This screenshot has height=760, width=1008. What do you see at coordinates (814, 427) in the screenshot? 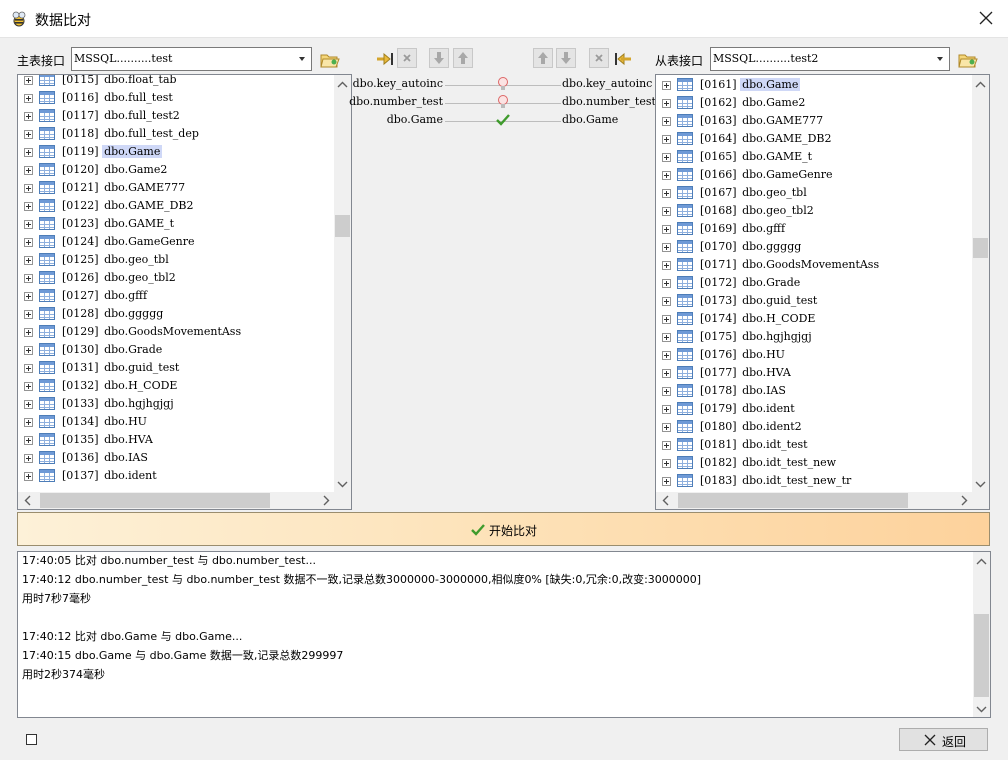
I see `tree-row: [0180] dbo.ident2` at bounding box center [814, 427].